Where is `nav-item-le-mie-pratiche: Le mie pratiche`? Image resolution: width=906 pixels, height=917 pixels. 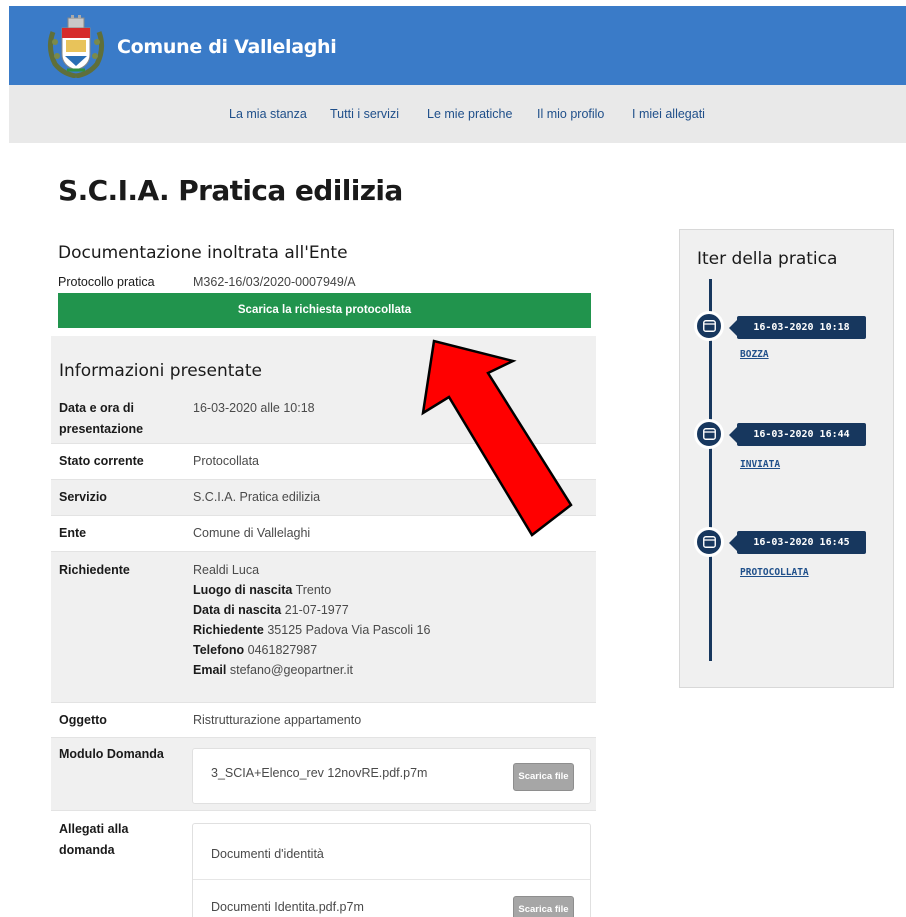 nav-item-le-mie-pratiche: Le mie pratiche is located at coordinates (469, 114).